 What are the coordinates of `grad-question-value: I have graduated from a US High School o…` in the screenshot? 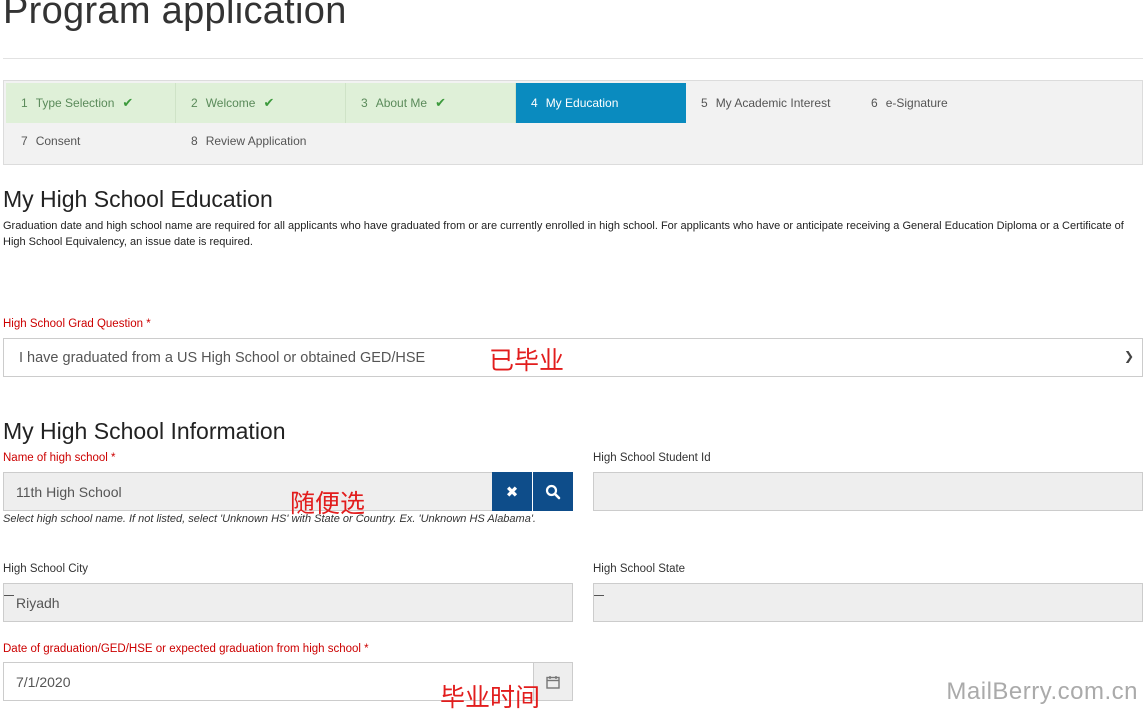 It's located at (222, 357).